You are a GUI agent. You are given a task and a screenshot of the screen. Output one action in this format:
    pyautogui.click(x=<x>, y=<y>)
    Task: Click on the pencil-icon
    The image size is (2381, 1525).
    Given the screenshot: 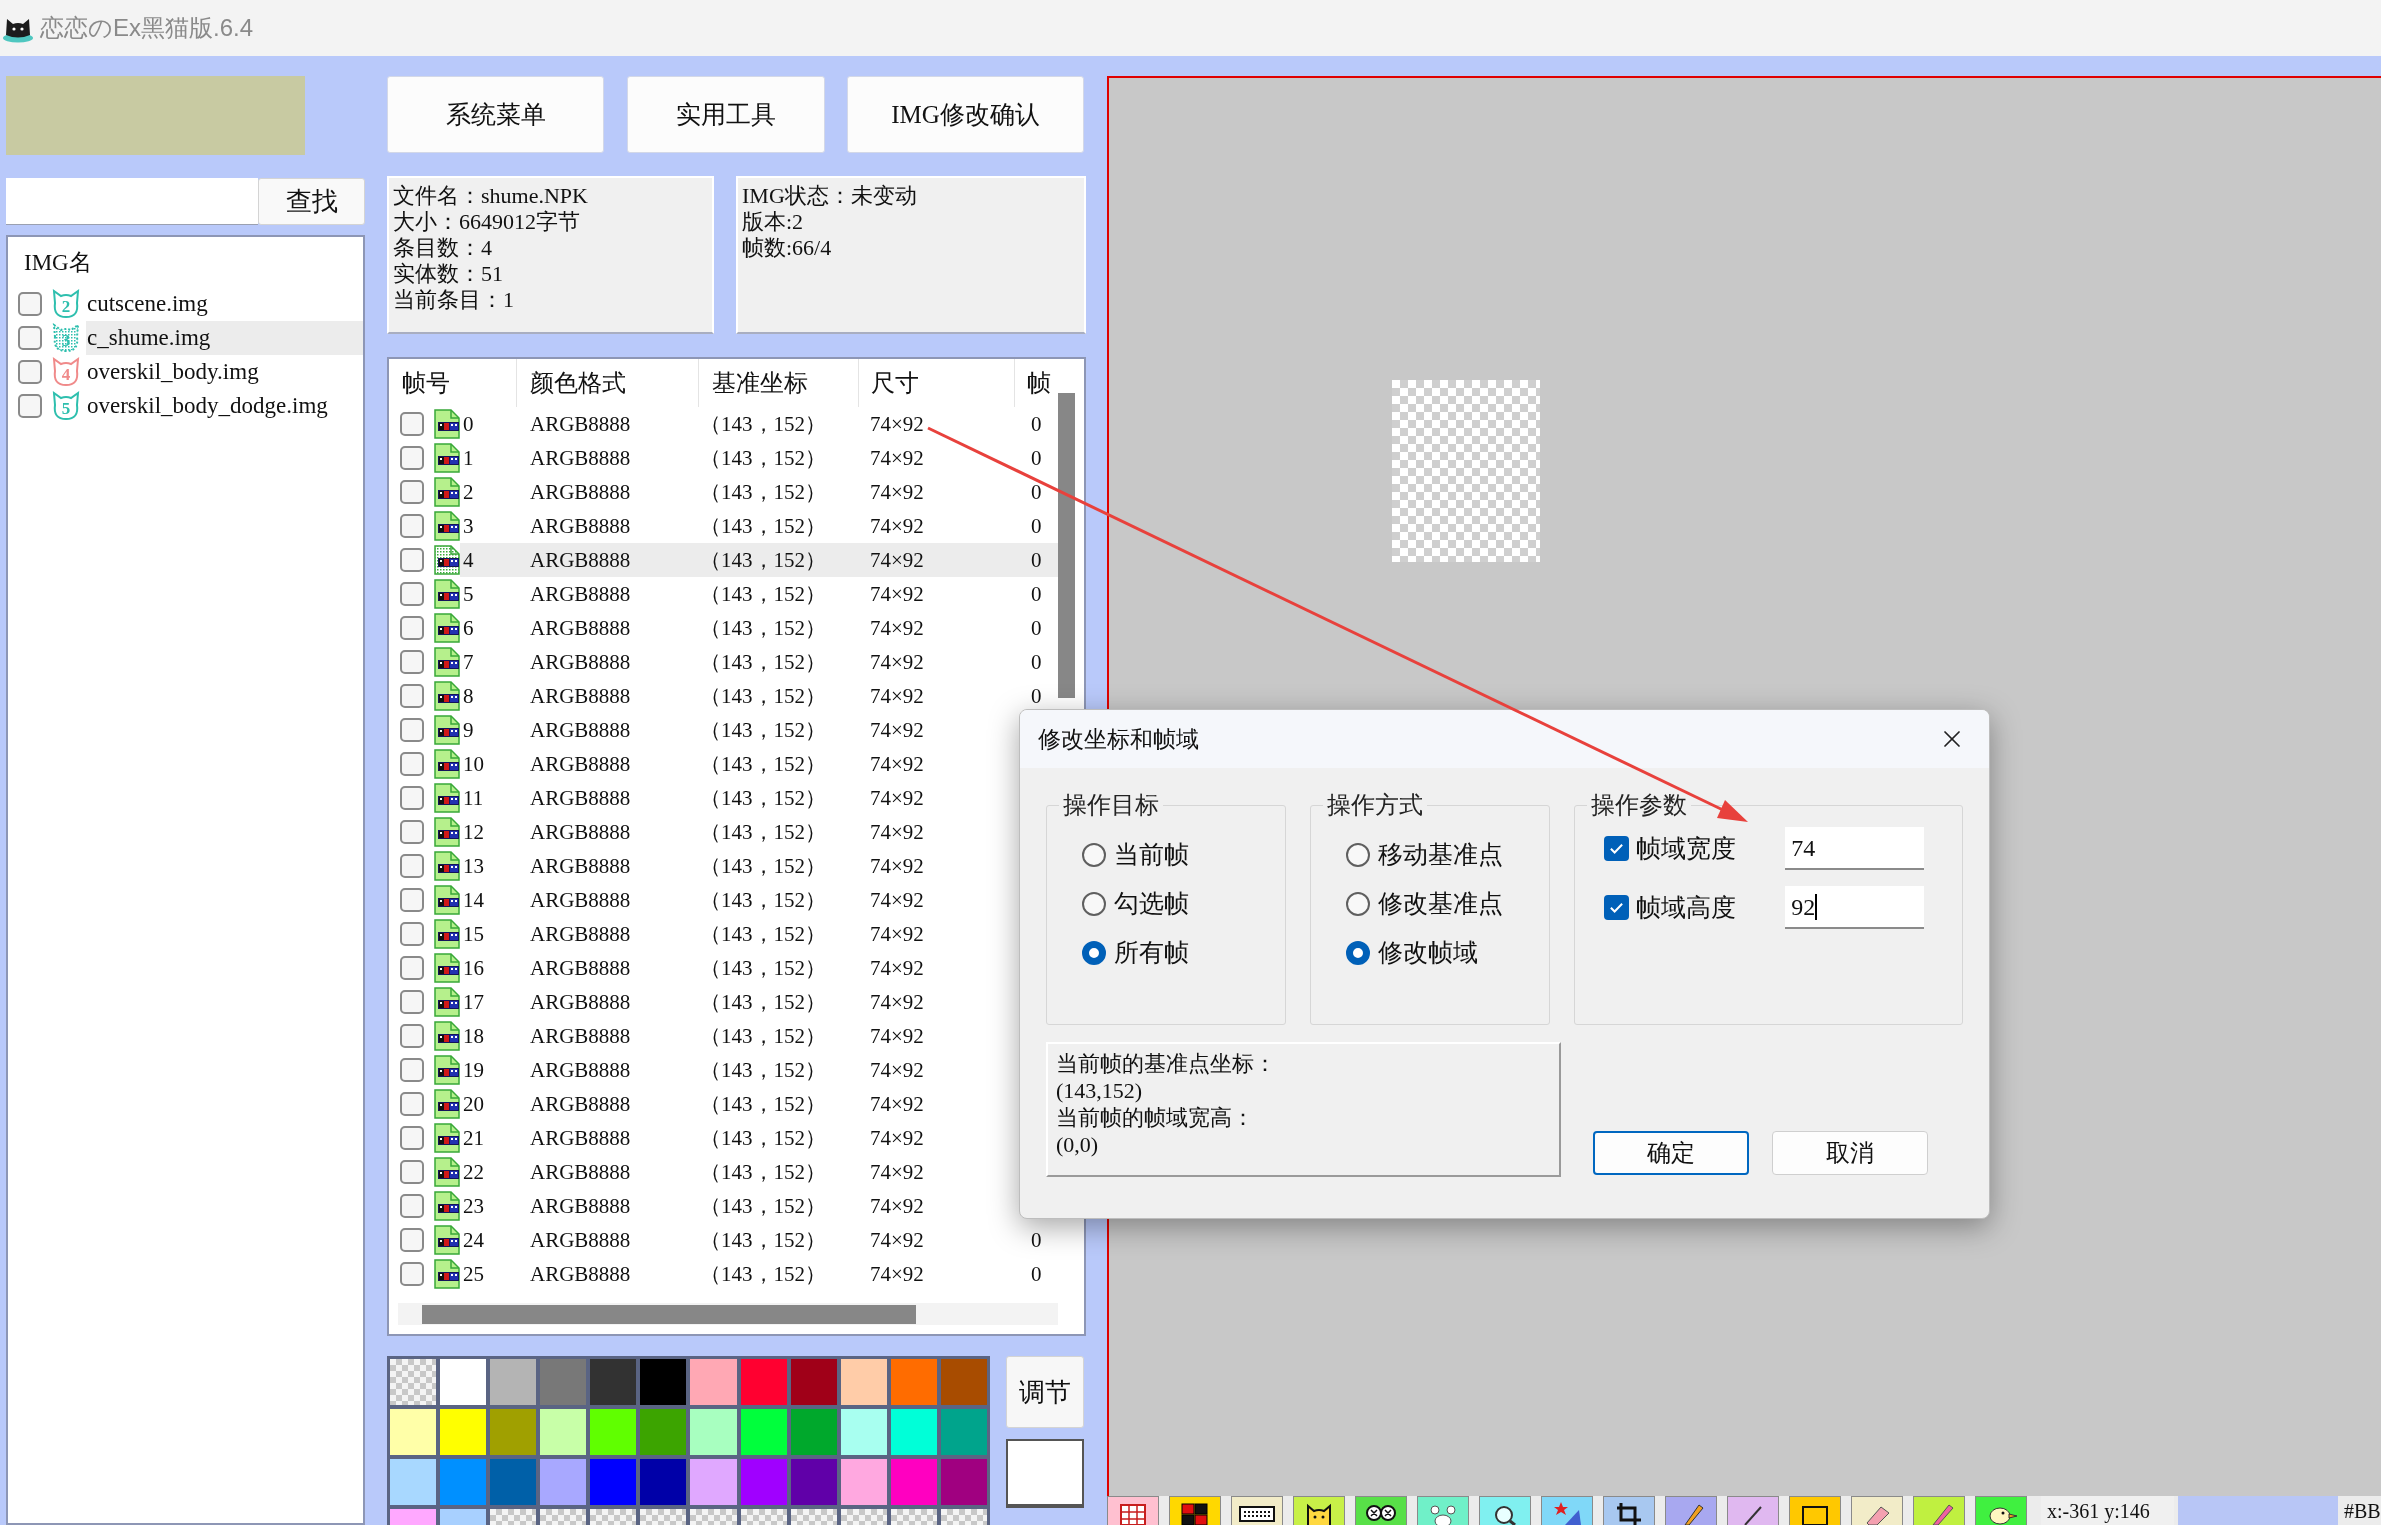 What is the action you would take?
    pyautogui.click(x=1691, y=1510)
    